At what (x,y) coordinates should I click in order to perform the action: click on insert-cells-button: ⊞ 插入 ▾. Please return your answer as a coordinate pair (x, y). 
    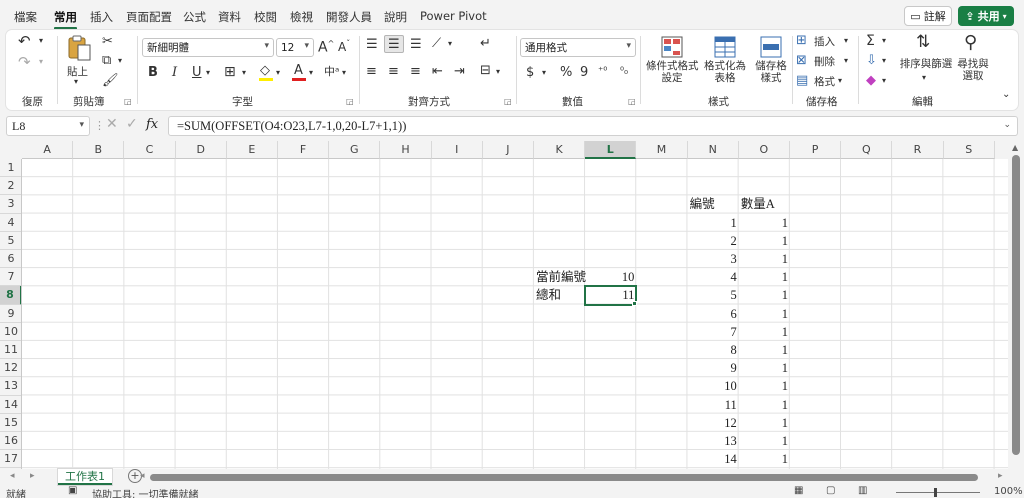
    Looking at the image, I should click on (826, 42).